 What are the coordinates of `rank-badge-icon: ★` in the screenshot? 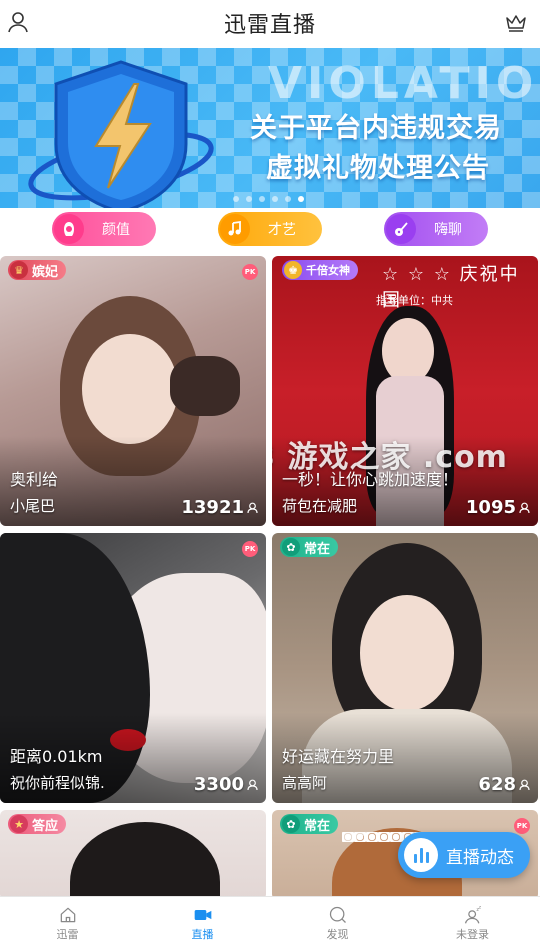 It's located at (19, 824).